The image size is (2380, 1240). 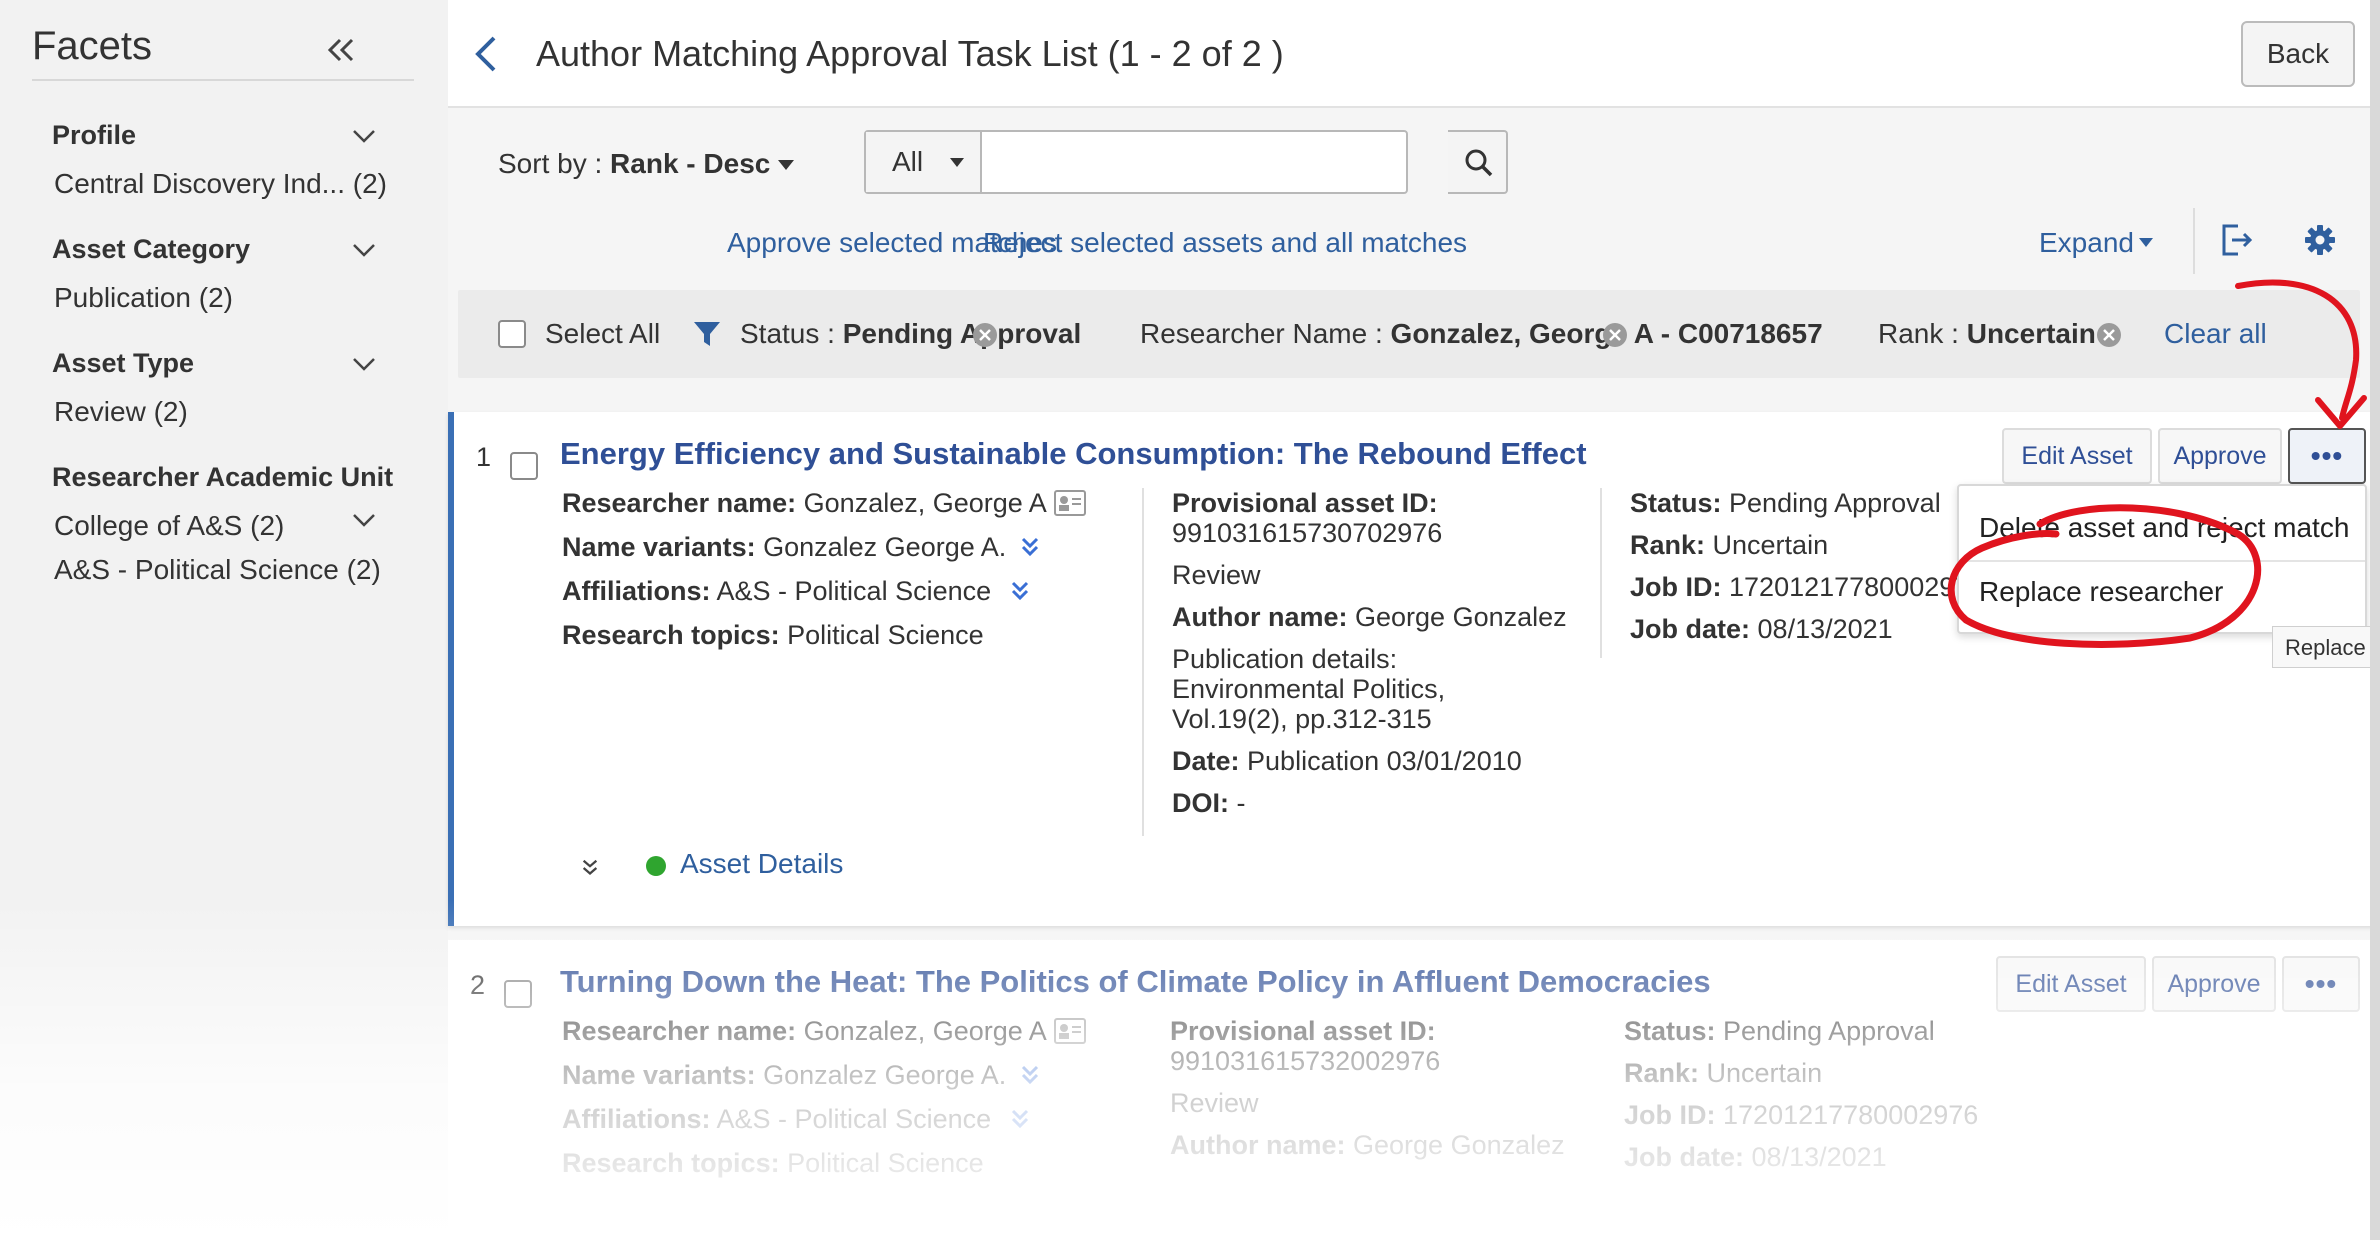 What do you see at coordinates (123, 363) in the screenshot?
I see `facet-group-asset-type: Asset Type` at bounding box center [123, 363].